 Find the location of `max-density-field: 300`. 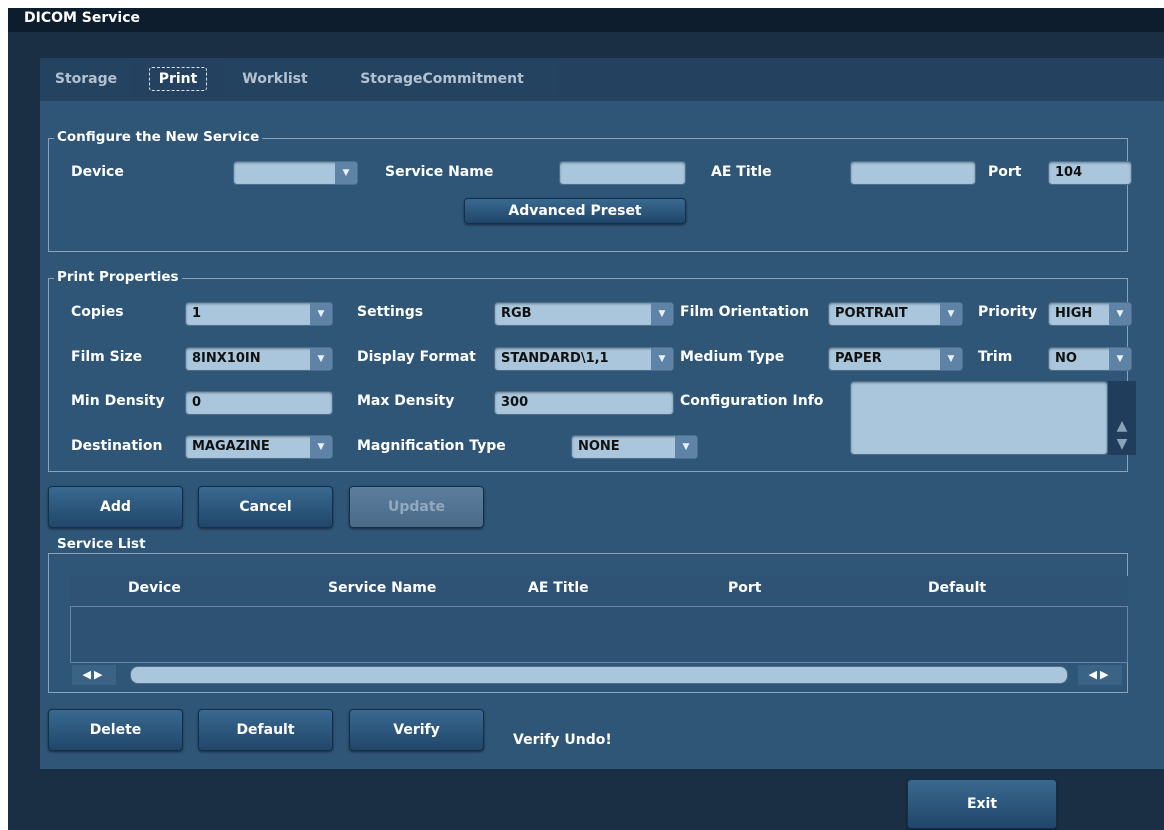

max-density-field: 300 is located at coordinates (584, 403).